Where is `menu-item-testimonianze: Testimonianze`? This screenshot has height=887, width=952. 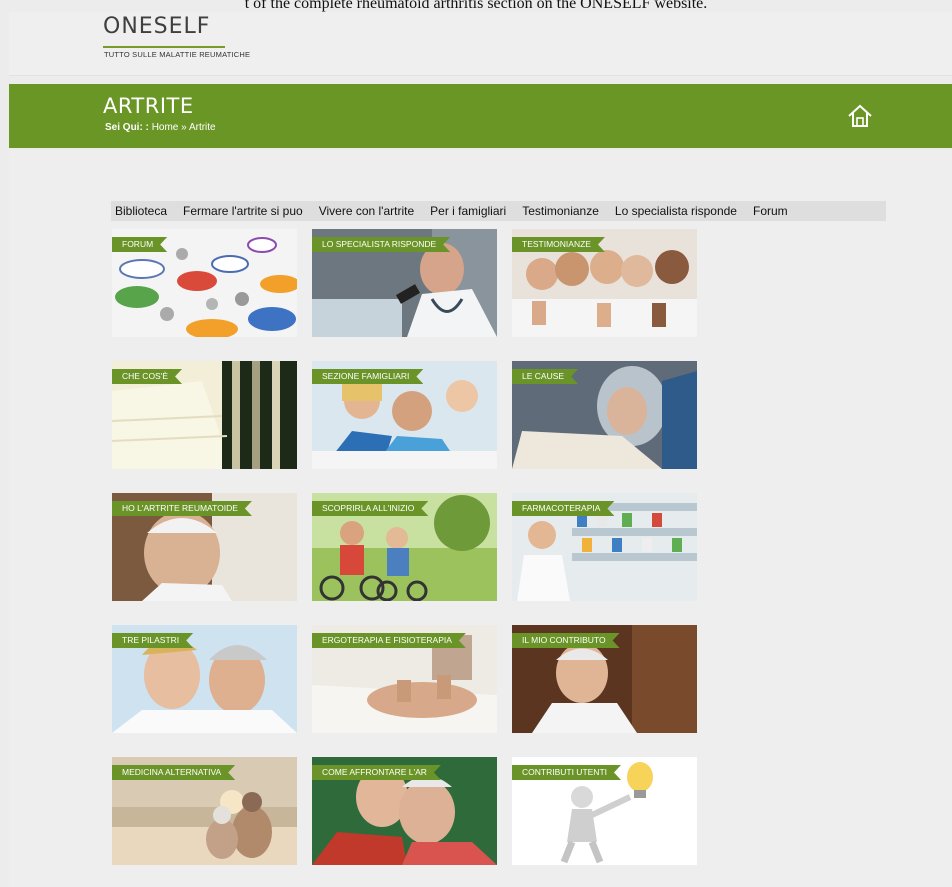 menu-item-testimonianze: Testimonianze is located at coordinates (560, 211).